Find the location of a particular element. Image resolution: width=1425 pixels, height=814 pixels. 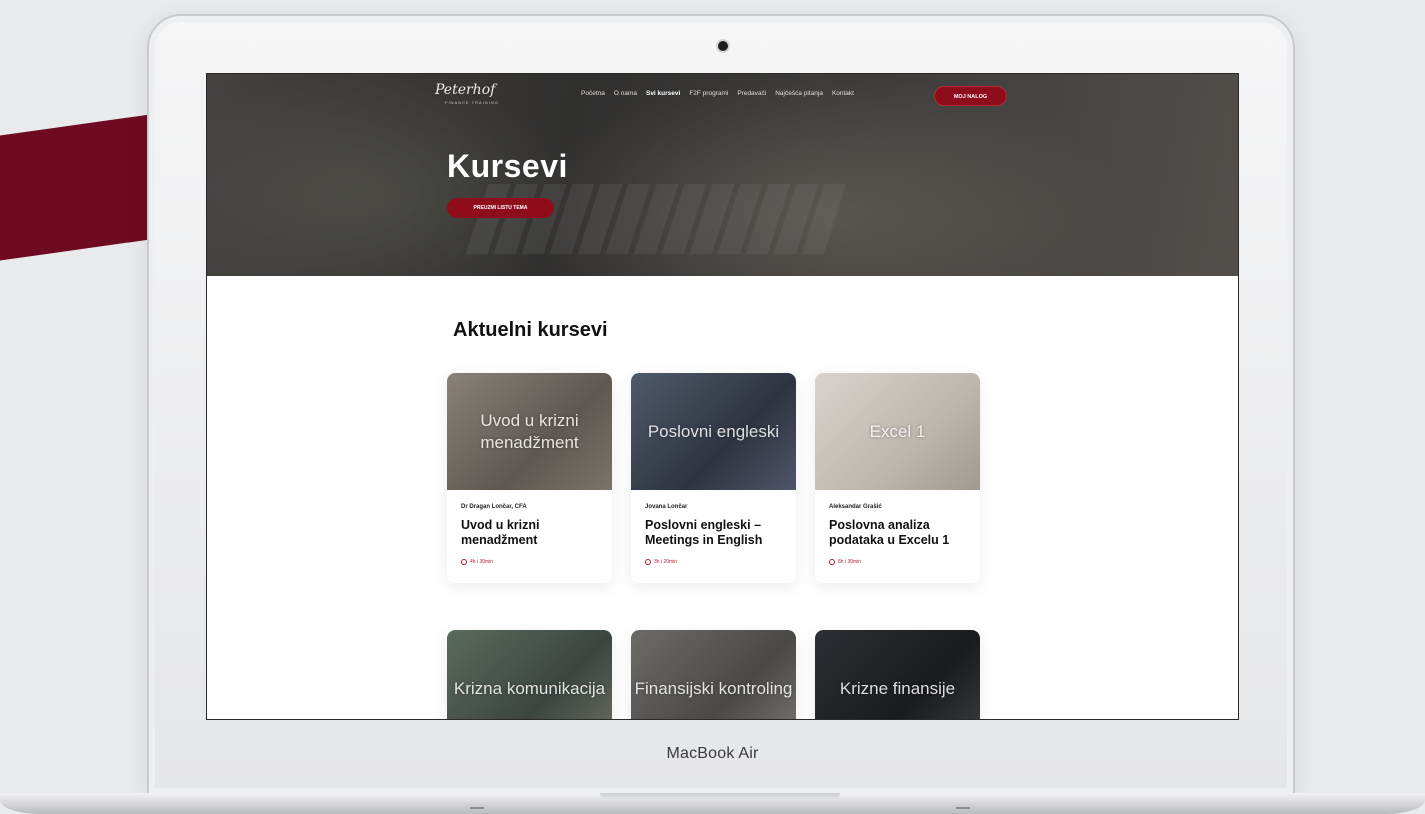

device-label: MacBook Air is located at coordinates (712, 753).